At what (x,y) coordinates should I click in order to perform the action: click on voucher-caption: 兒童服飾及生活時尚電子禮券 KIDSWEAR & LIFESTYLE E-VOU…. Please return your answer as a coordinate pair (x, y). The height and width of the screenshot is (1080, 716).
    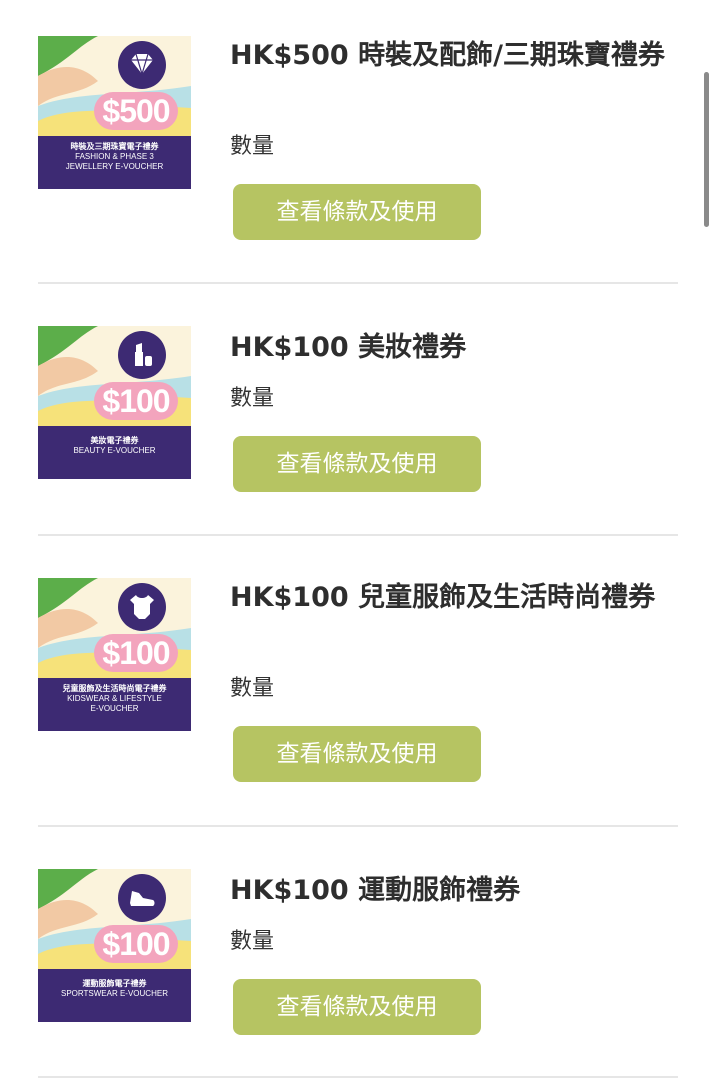
    Looking at the image, I should click on (114, 704).